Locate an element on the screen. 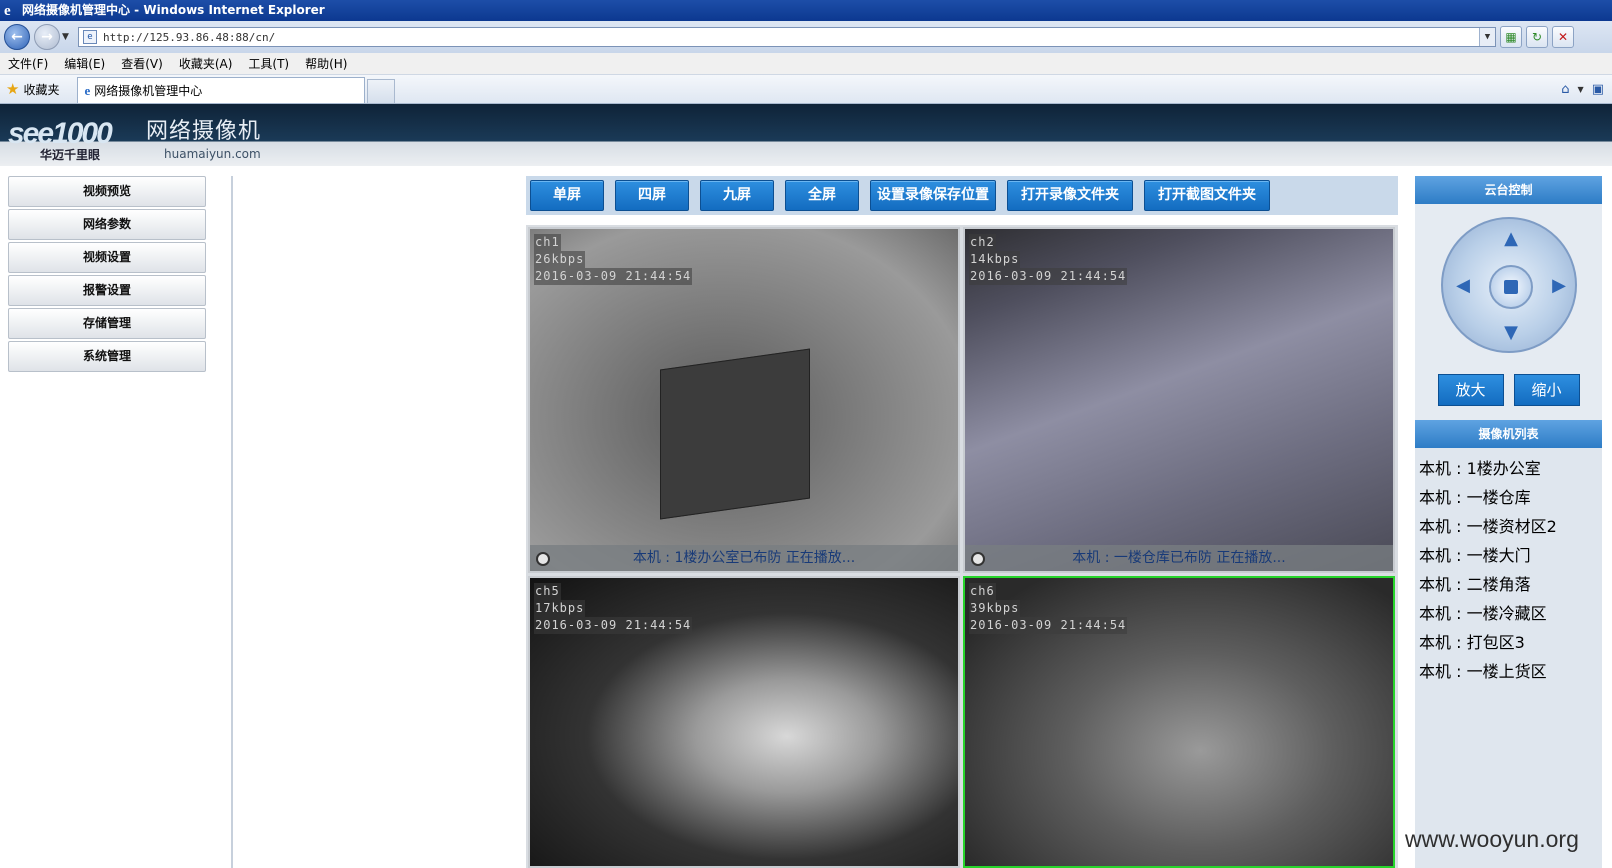  ptz-panel-title: 云台控制 is located at coordinates (1508, 190).